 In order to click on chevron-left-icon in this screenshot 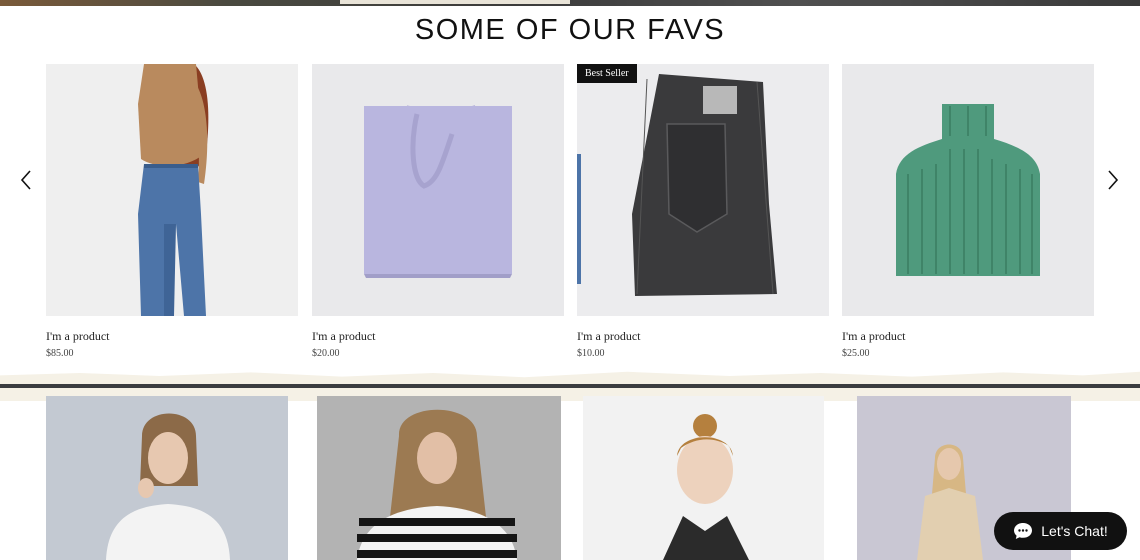, I will do `click(25, 180)`.